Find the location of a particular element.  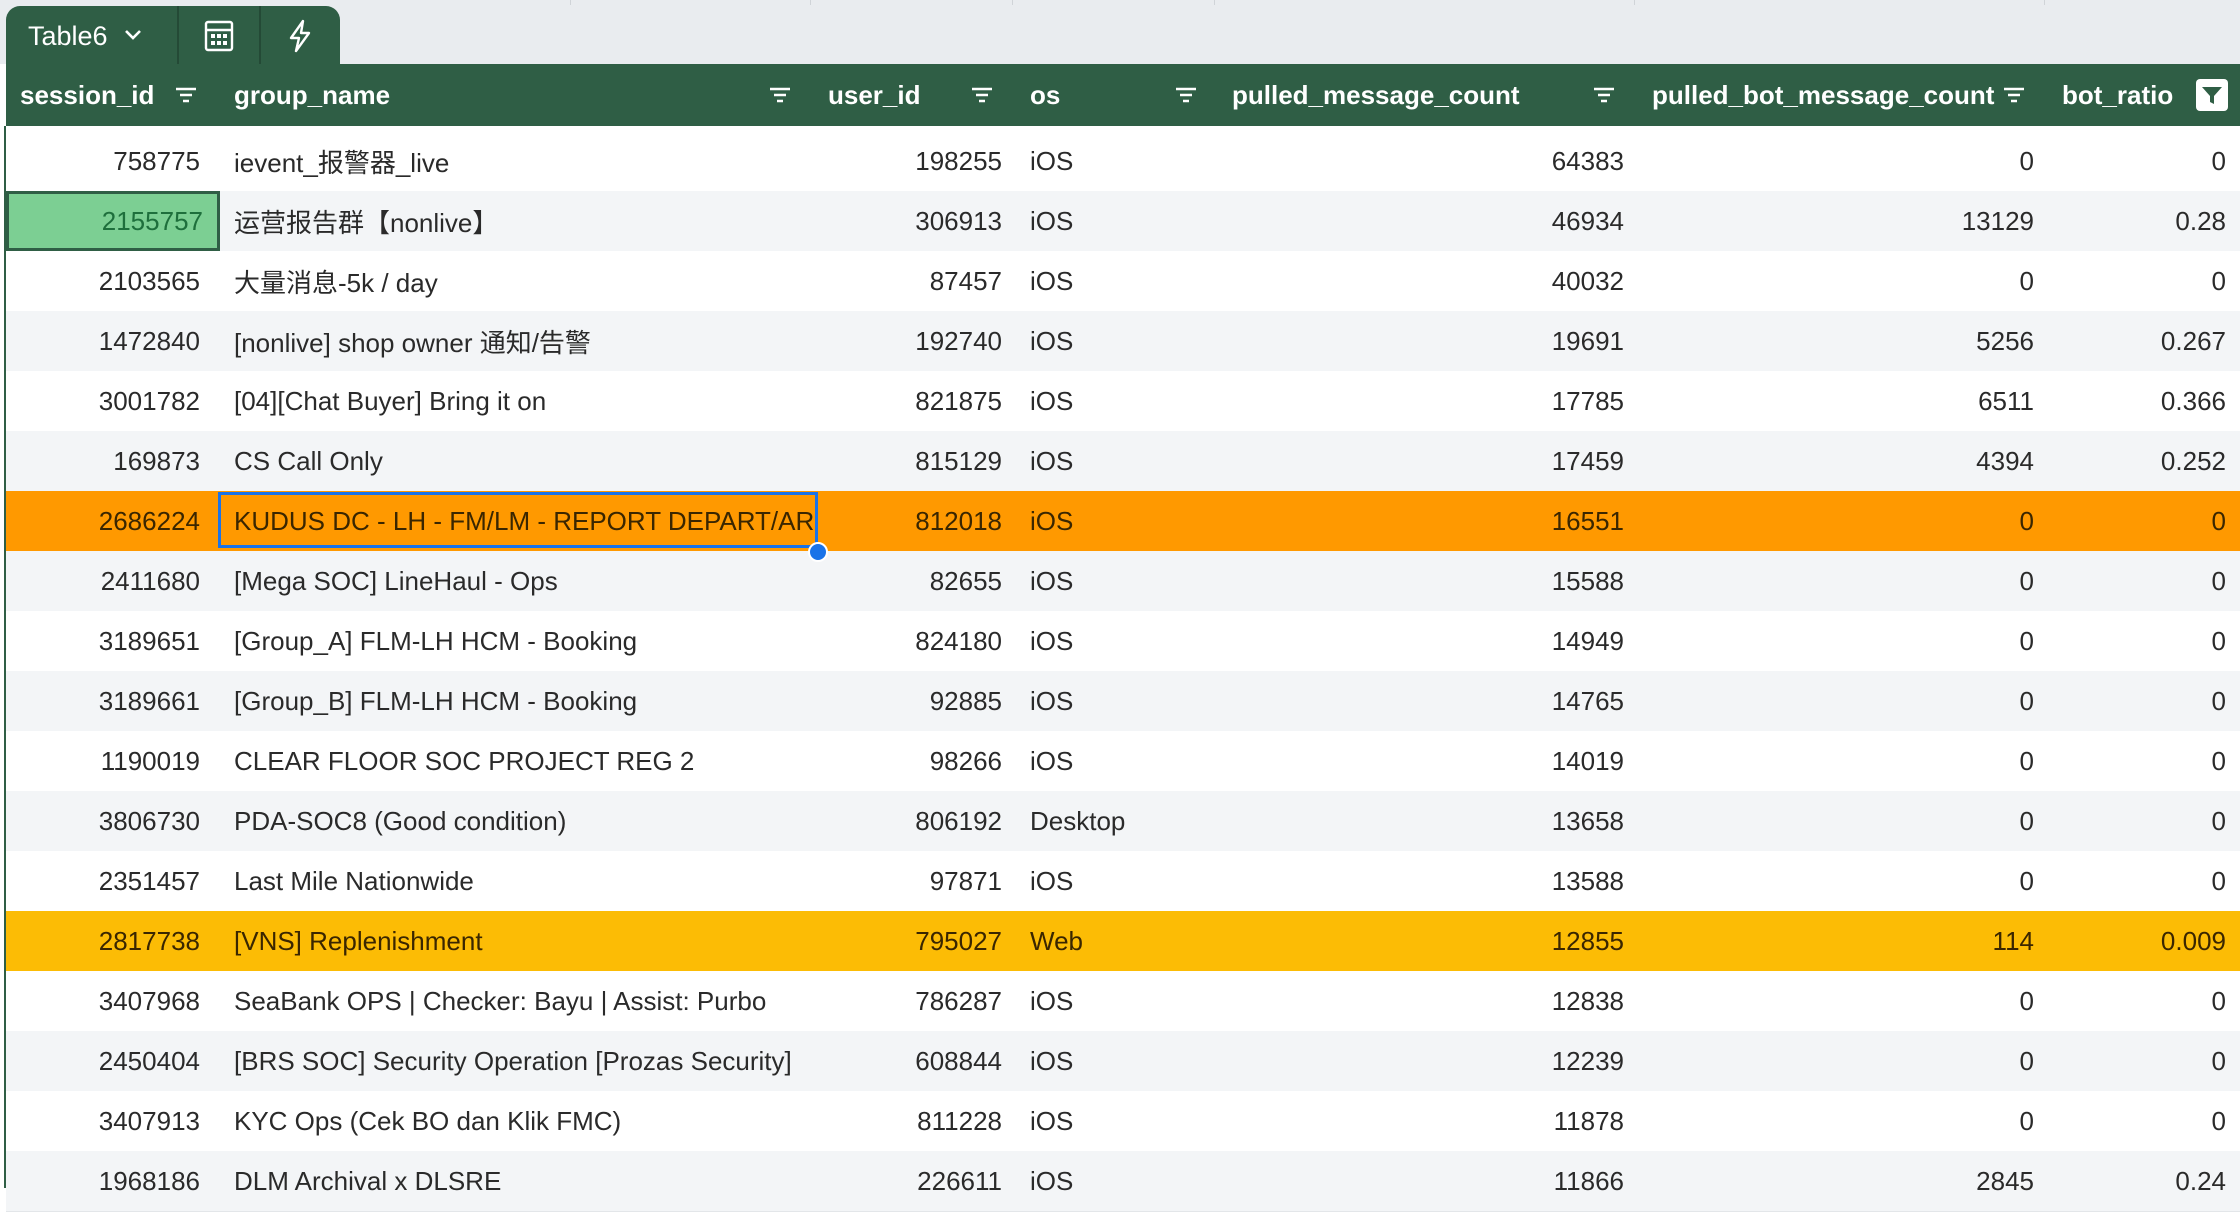

cell-pulled-message-count: 12239 is located at coordinates (1421, 1061).